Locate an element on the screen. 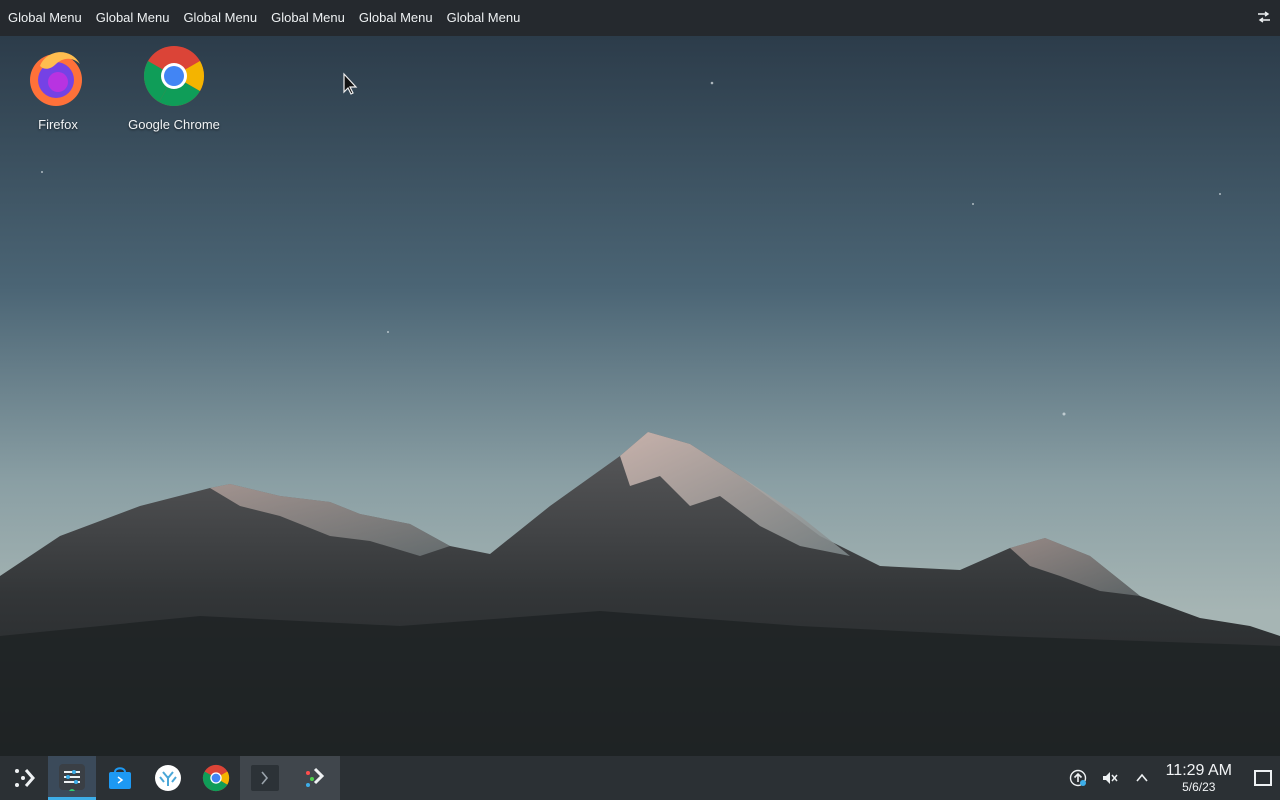 Image resolution: width=1280 pixels, height=800 pixels. terminal-icon is located at coordinates (265, 778).